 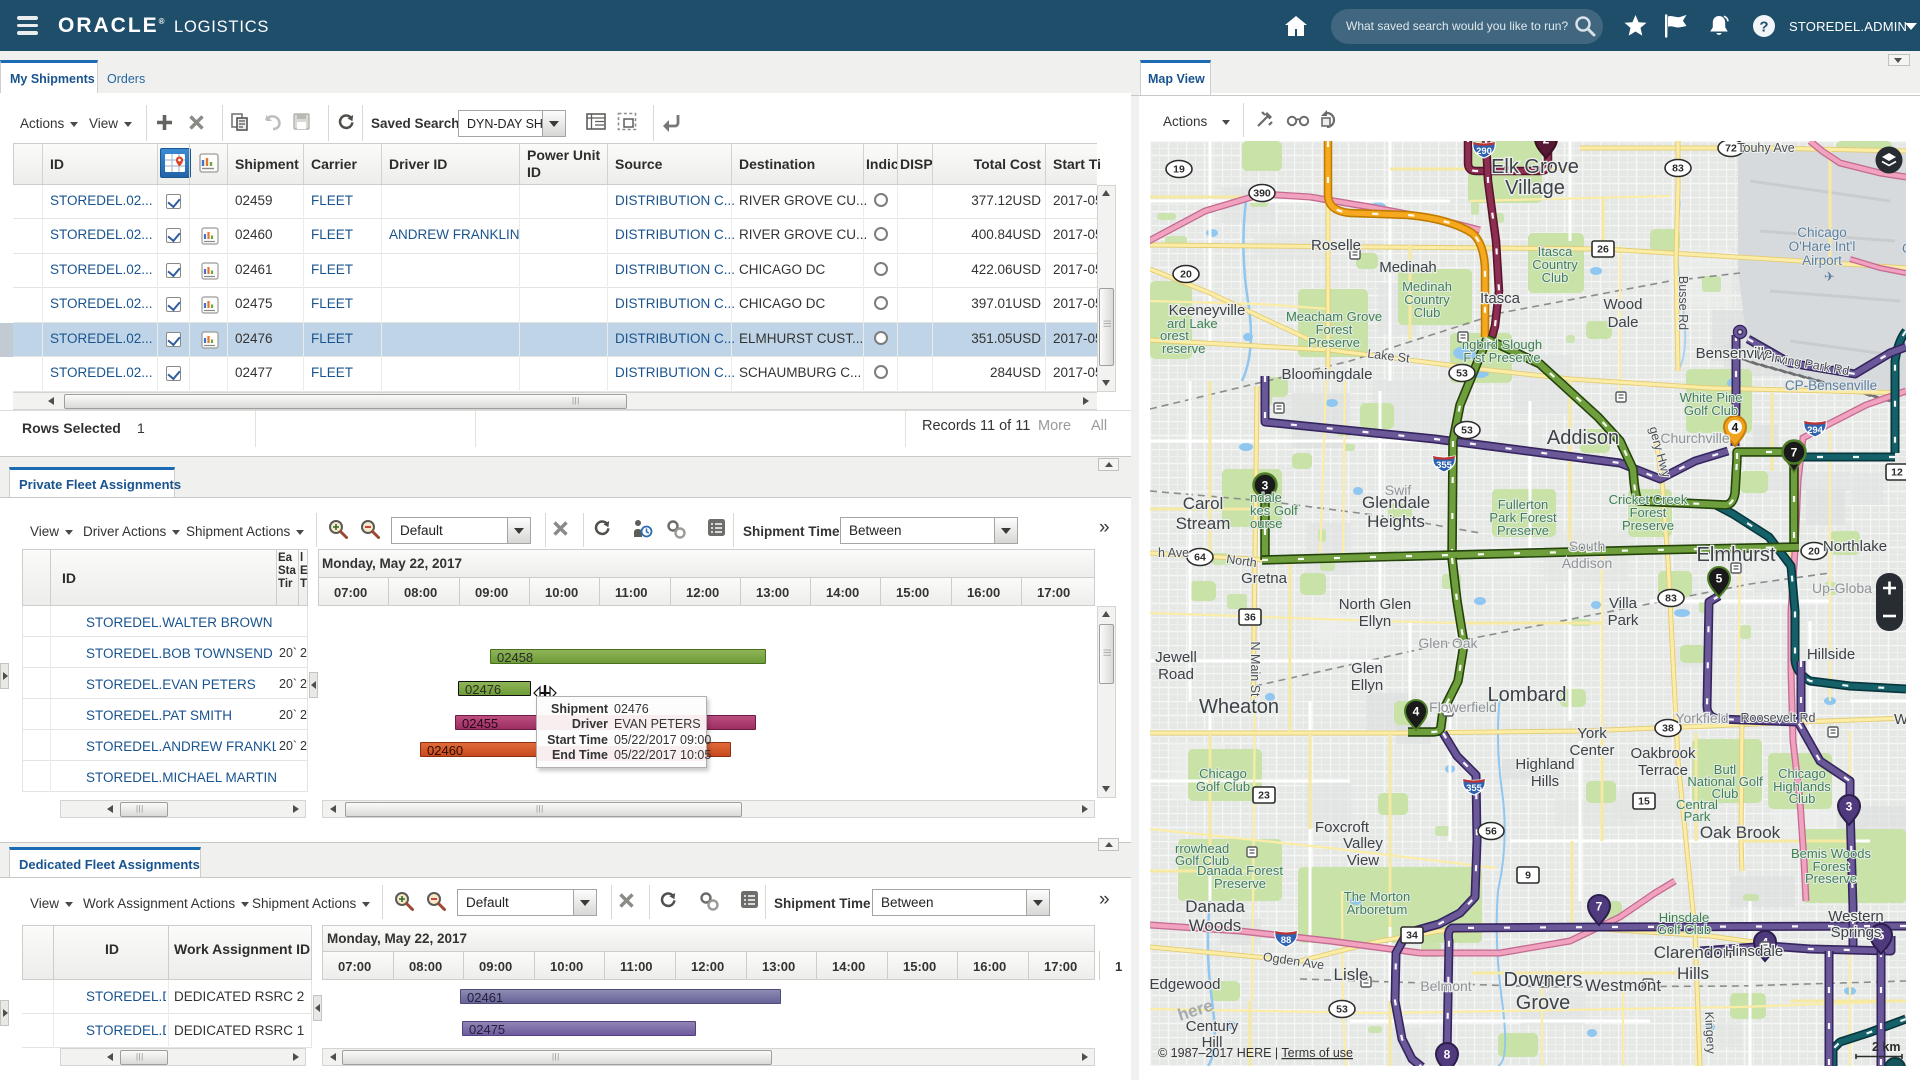 What do you see at coordinates (1500, 298) in the screenshot?
I see `svg-text: Itasca` at bounding box center [1500, 298].